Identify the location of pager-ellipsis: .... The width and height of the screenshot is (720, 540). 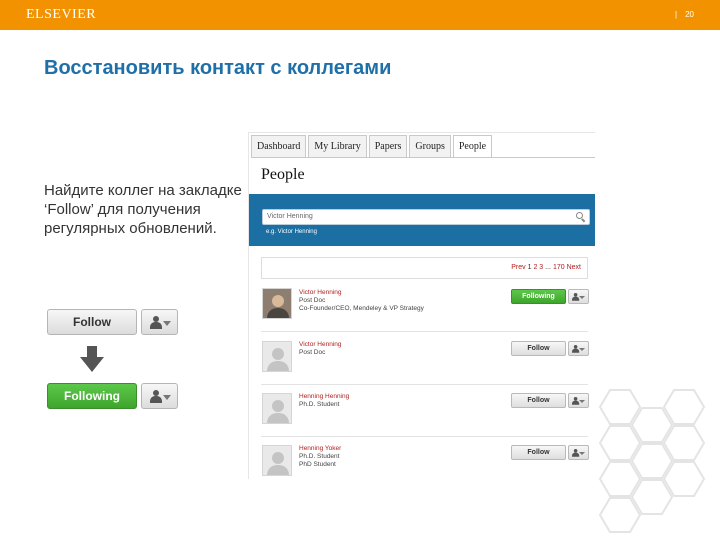
(548, 267).